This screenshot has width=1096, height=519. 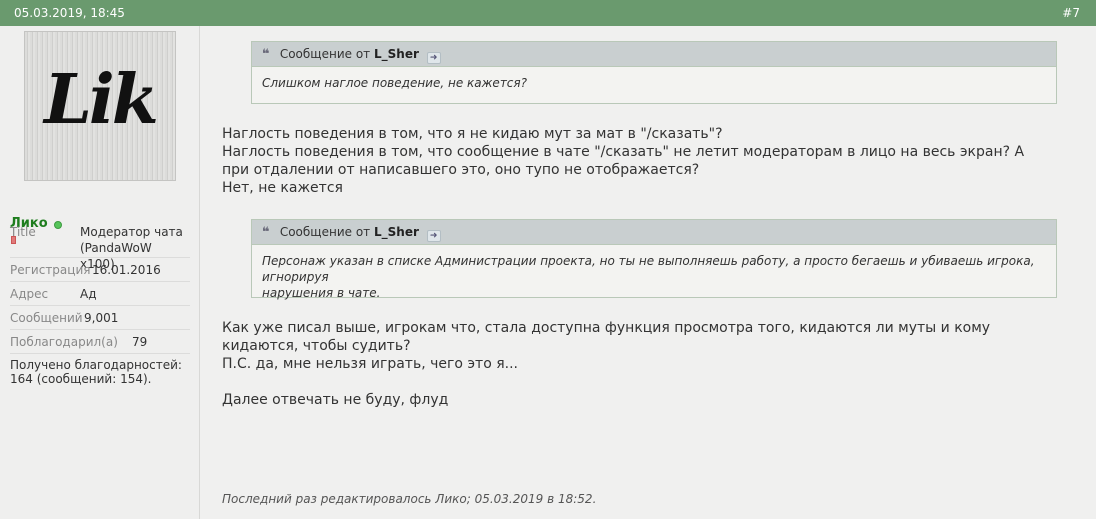 I want to click on thanked-value: 79, so click(x=140, y=342).